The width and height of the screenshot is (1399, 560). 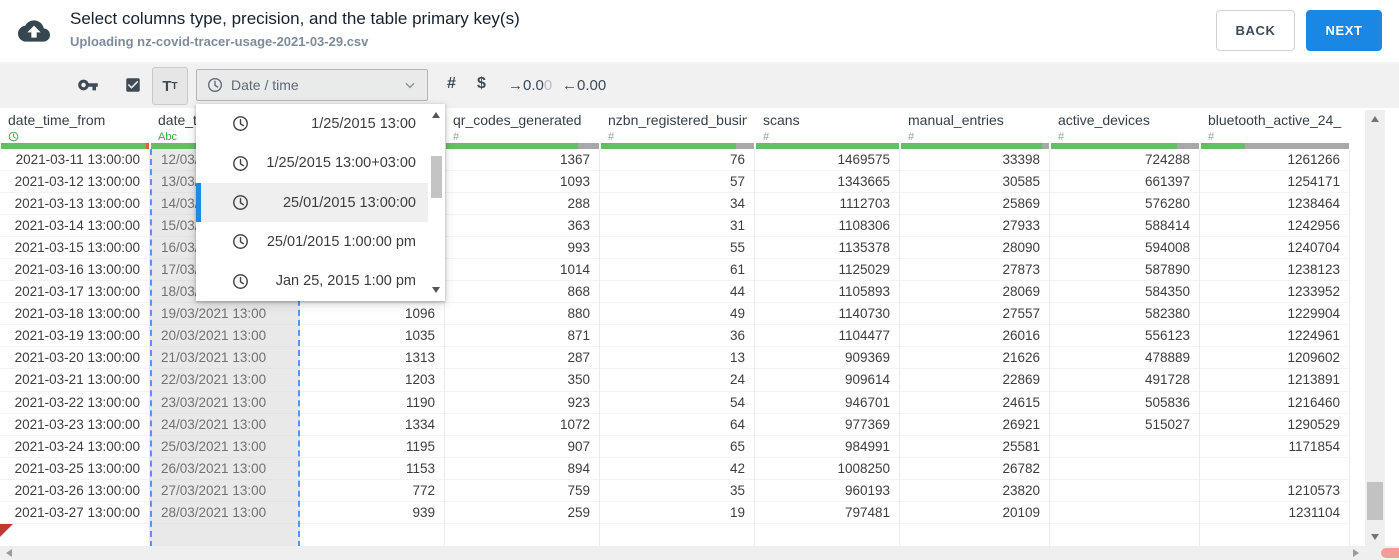 I want to click on table-cell: 19/03/2021 13:00, so click(x=225, y=314).